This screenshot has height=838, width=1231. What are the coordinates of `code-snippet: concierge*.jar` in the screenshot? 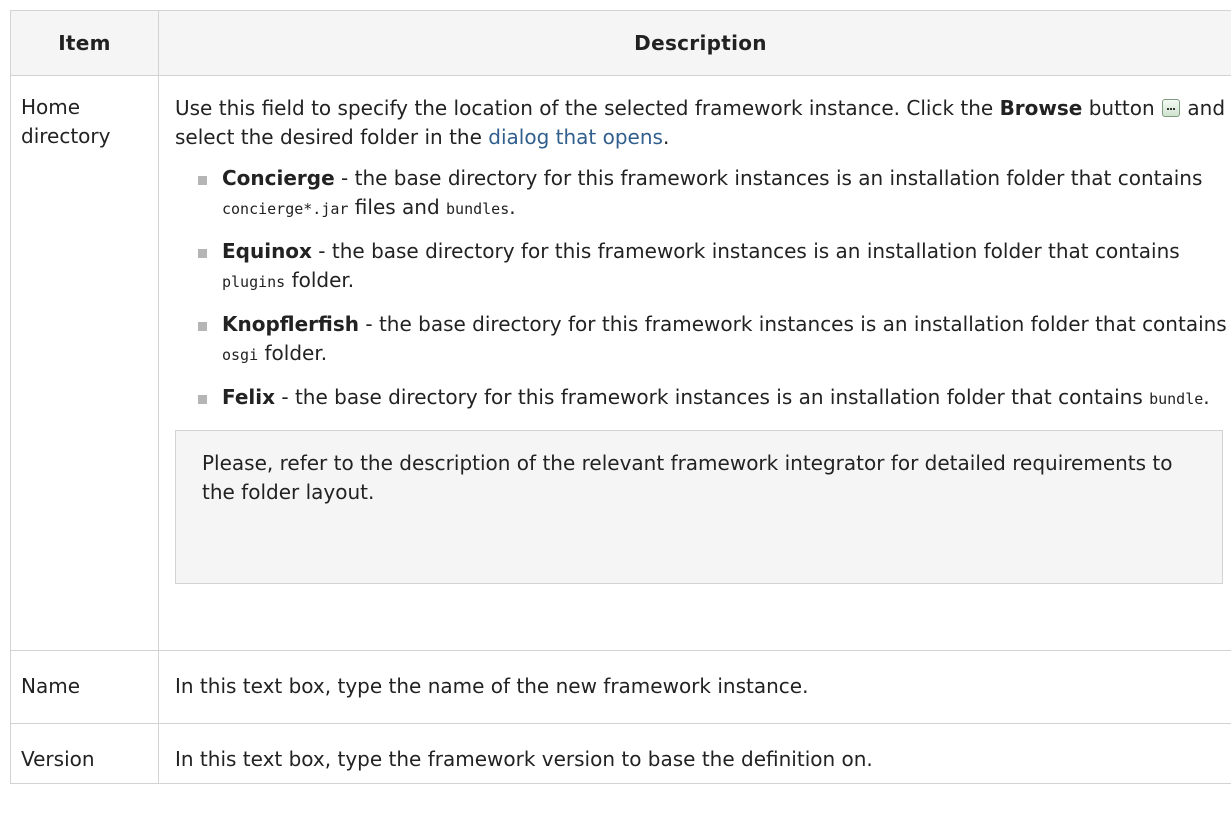 It's located at (285, 209).